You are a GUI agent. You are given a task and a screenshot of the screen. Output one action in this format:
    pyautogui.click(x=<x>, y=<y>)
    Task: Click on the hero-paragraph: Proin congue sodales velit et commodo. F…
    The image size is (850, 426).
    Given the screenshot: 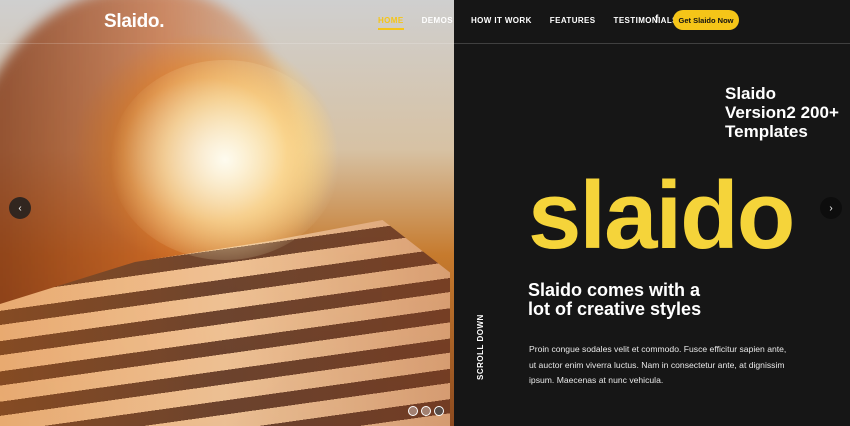 What is the action you would take?
    pyautogui.click(x=658, y=364)
    